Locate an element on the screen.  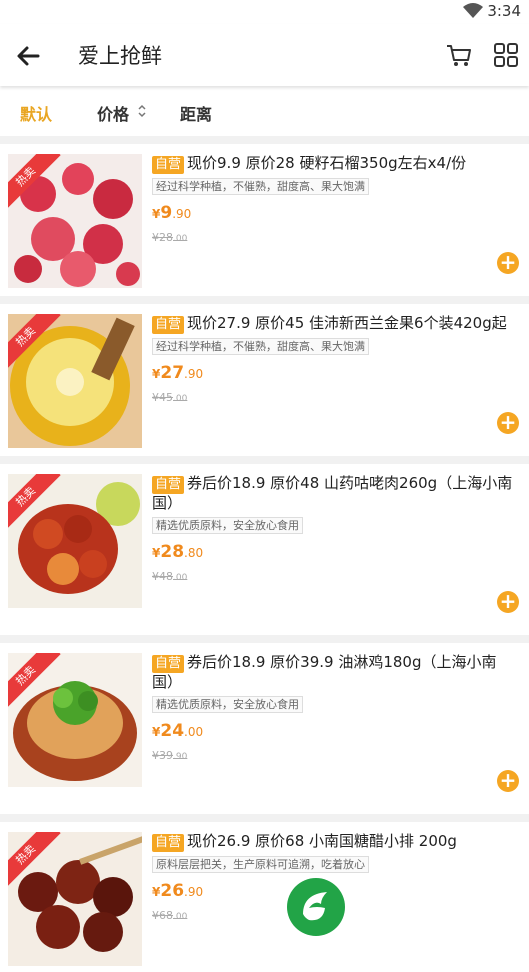
product-title: 自营 现价27.9 原价45 佳沛新西兰金果6个装420g起 is located at coordinates (335, 324).